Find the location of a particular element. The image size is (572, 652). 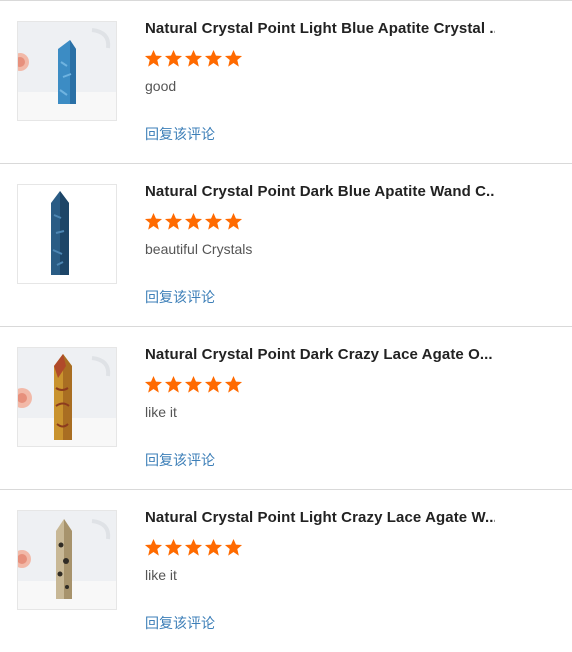

review-comment: good is located at coordinates (161, 86).